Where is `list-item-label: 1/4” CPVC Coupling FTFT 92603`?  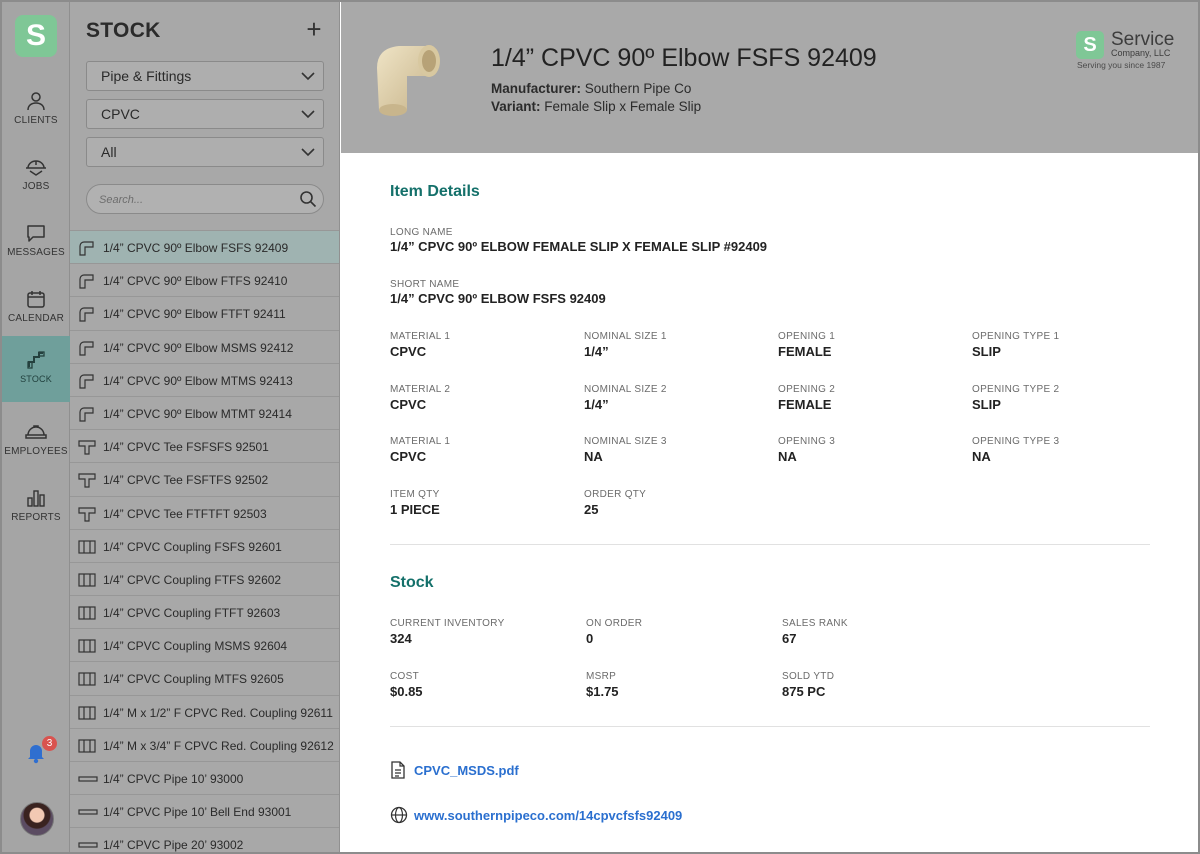 list-item-label: 1/4” CPVC Coupling FTFT 92603 is located at coordinates (192, 613).